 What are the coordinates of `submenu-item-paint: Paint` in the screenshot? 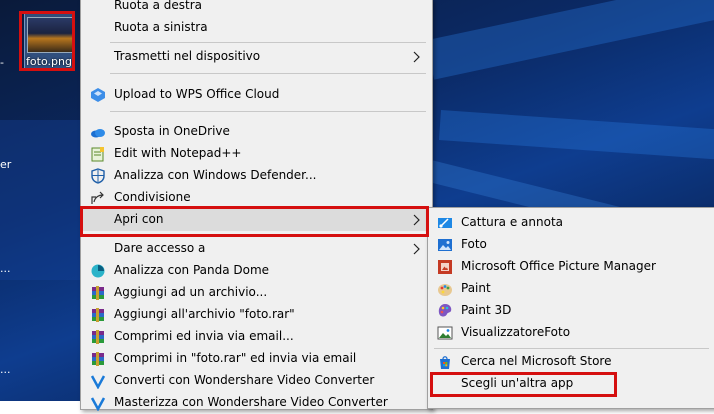 It's located at (571, 289).